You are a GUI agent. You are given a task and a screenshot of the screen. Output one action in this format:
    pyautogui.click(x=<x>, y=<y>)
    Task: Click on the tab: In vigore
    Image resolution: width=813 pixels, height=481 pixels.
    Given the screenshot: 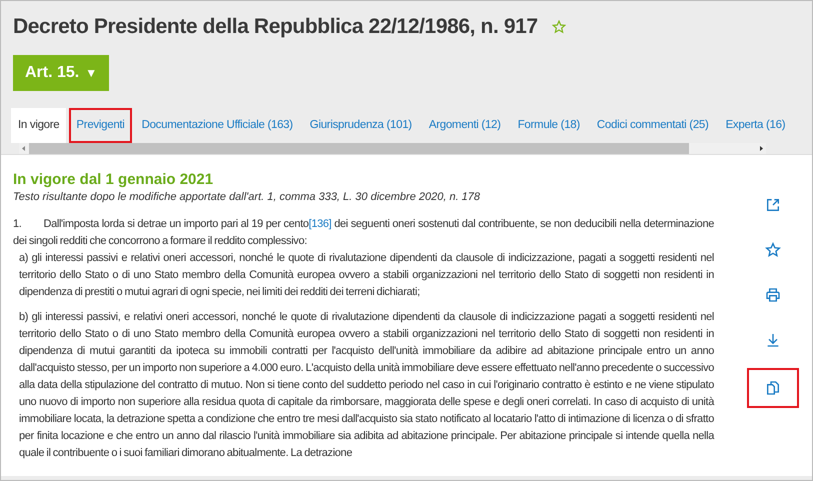 What is the action you would take?
    pyautogui.click(x=38, y=125)
    